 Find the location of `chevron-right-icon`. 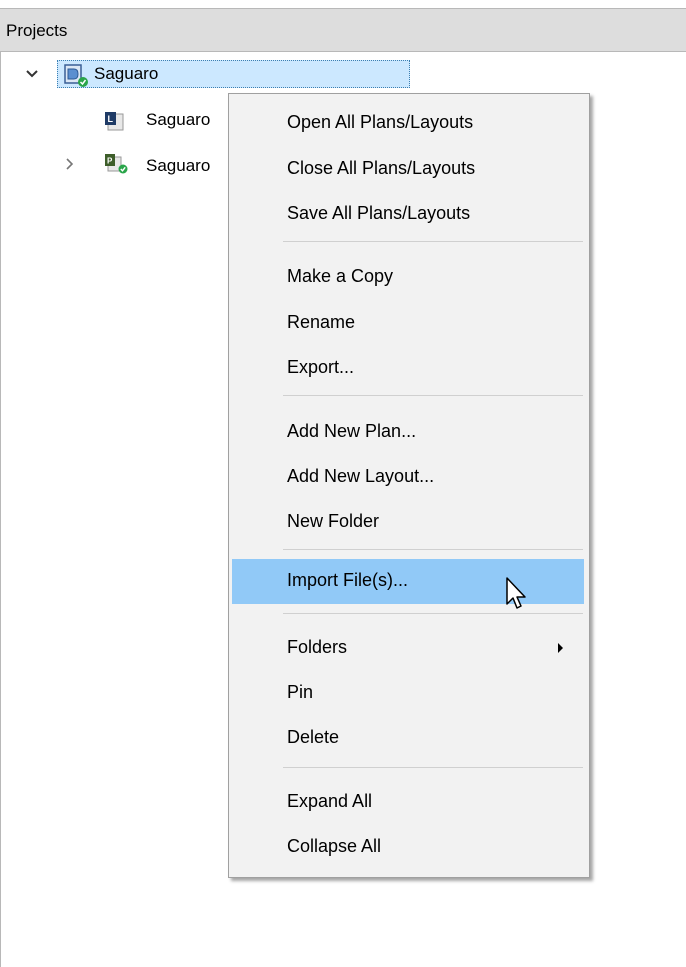

chevron-right-icon is located at coordinates (69, 164).